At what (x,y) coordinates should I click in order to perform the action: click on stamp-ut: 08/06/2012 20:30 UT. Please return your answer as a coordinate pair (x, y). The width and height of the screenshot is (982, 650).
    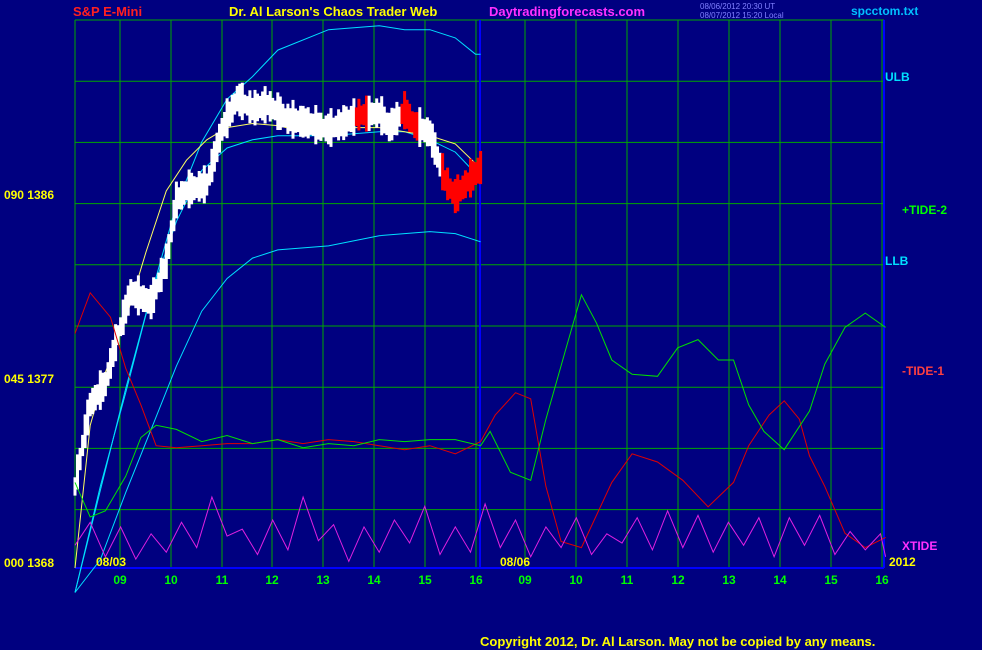
    Looking at the image, I should click on (738, 6).